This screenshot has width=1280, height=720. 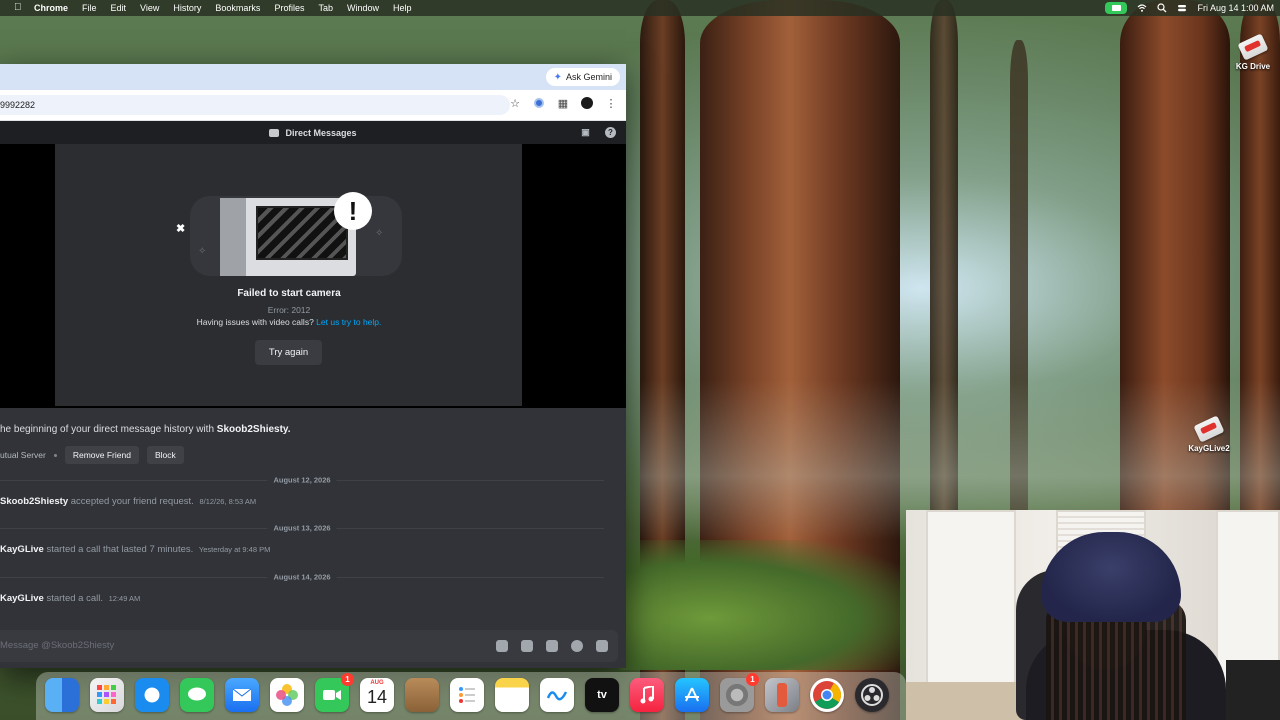 I want to click on message-username: Skoob2Shiesty, so click(x=34, y=501).